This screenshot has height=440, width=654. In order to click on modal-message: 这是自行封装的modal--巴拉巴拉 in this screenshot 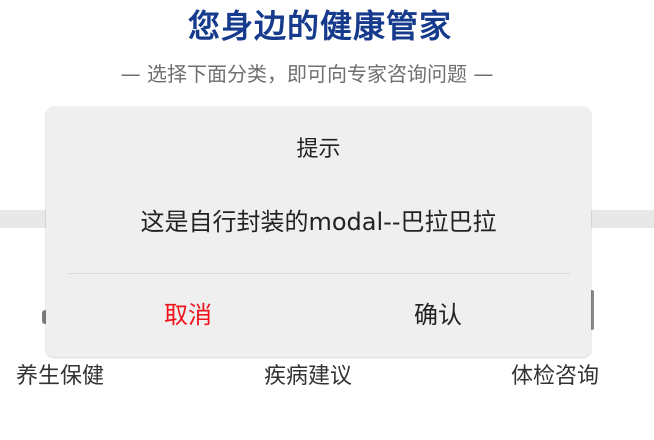, I will do `click(318, 222)`.